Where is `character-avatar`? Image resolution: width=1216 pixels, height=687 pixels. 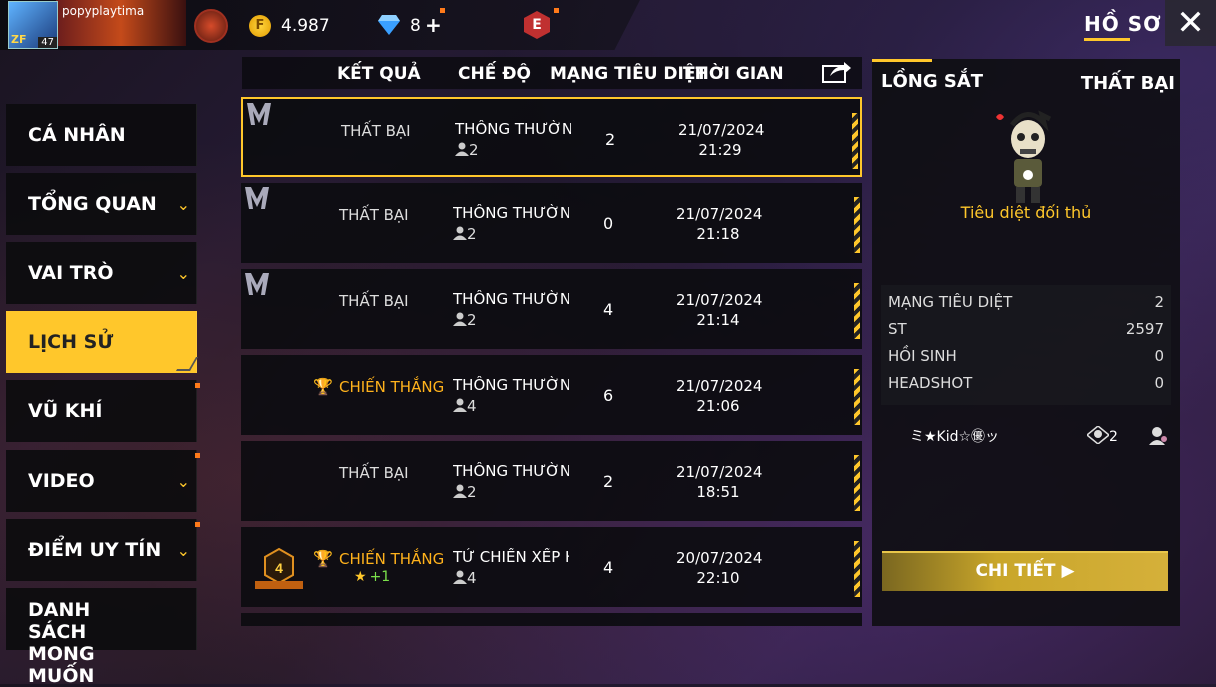 character-avatar is located at coordinates (1024, 156).